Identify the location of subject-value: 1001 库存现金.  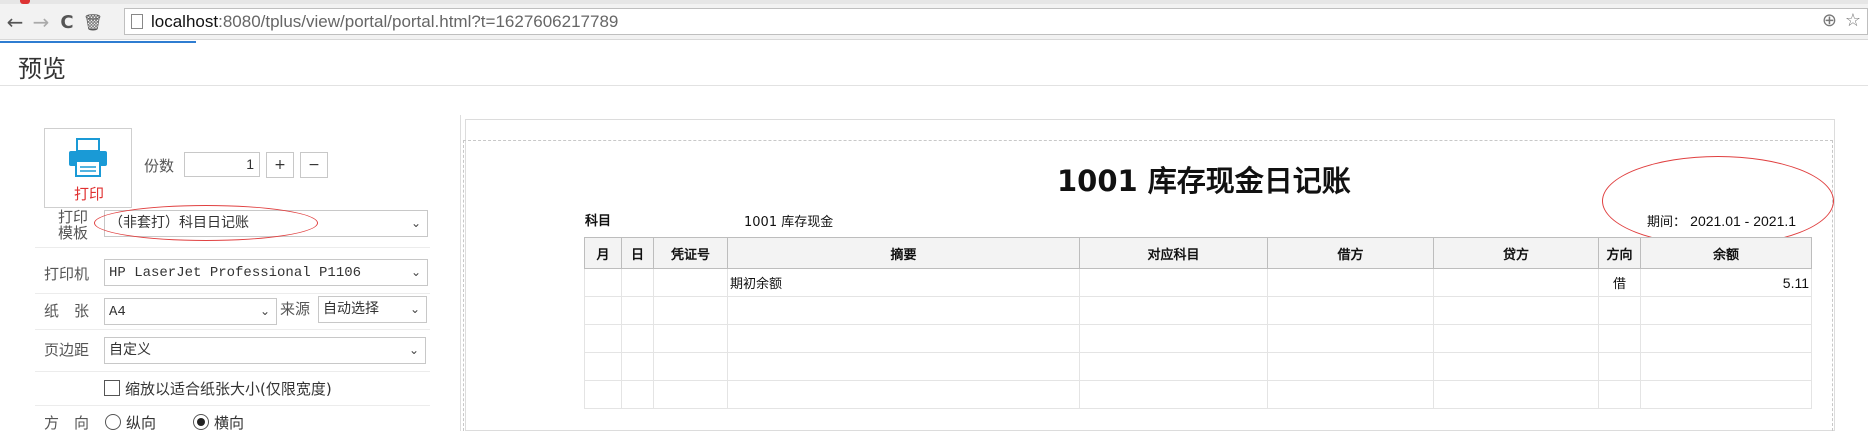
(789, 222).